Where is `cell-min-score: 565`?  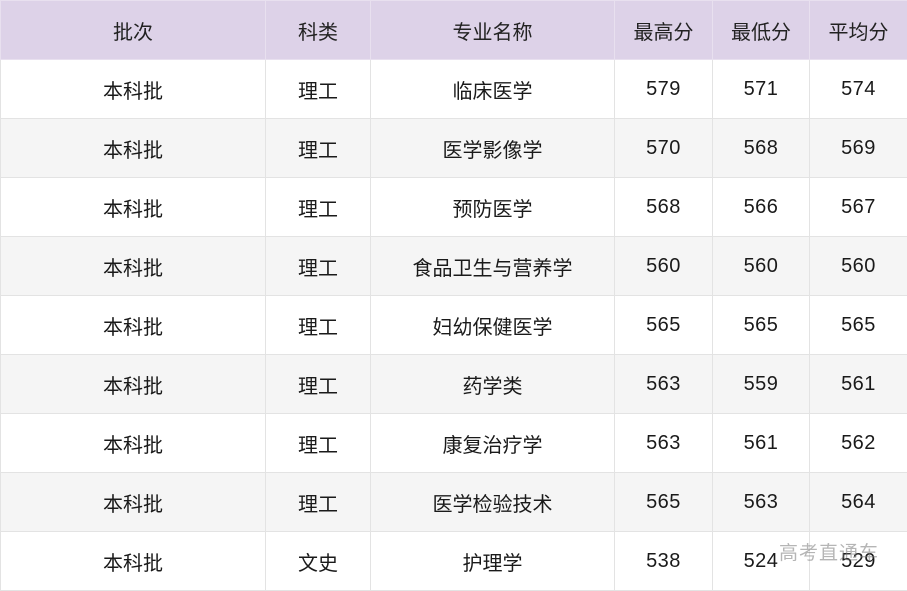
cell-min-score: 565 is located at coordinates (761, 325).